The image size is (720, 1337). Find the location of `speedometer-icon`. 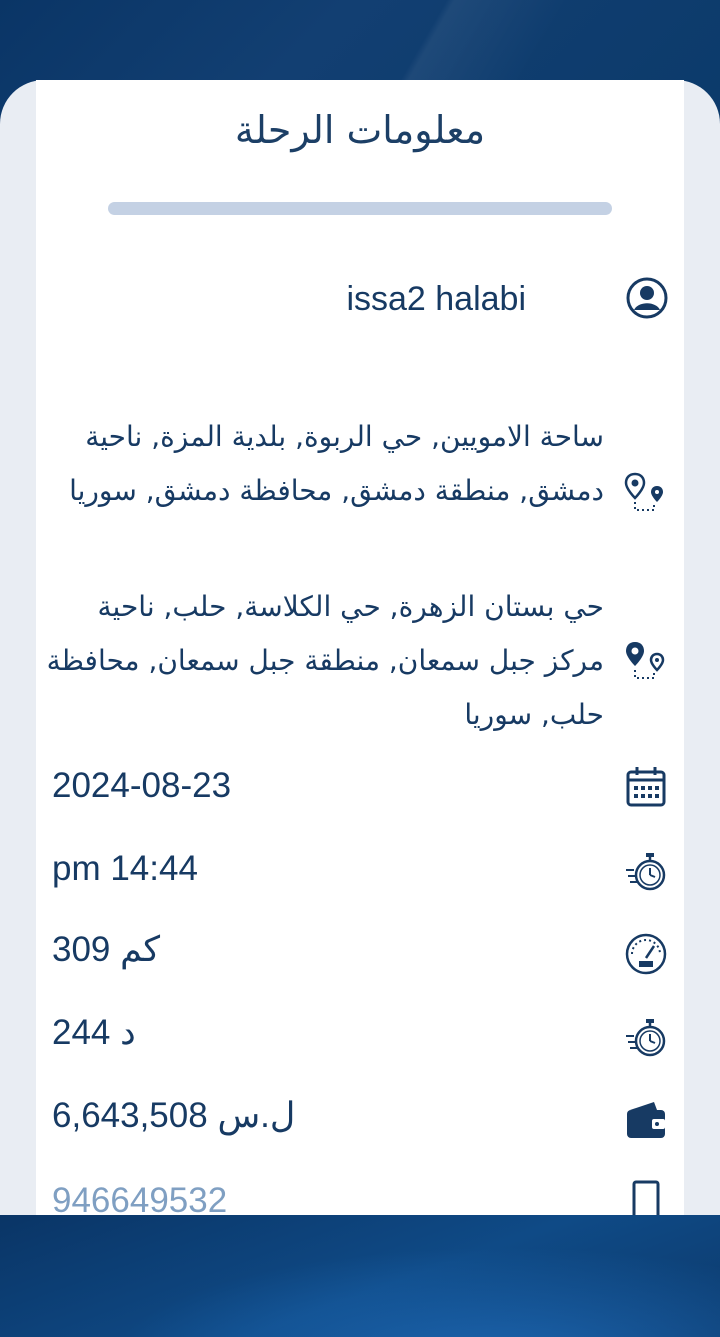

speedometer-icon is located at coordinates (646, 954).